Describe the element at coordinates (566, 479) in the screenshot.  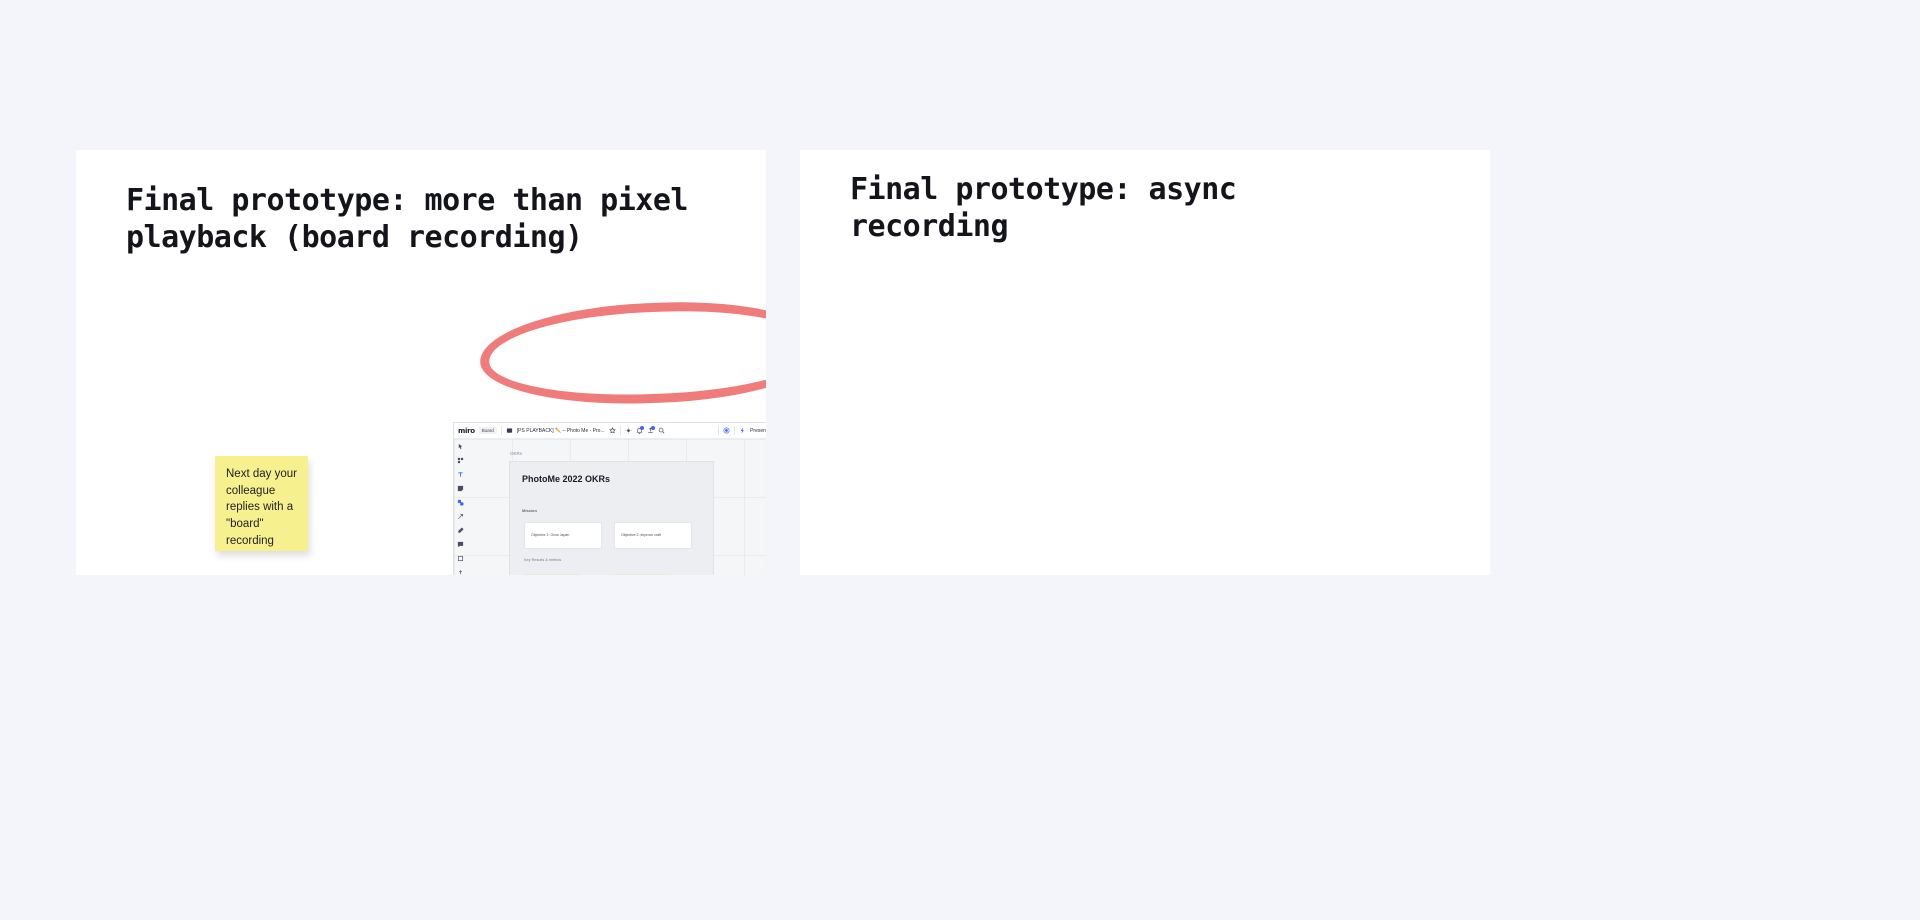
I see `okr-title: PhotoMe 2022 OKRs` at that location.